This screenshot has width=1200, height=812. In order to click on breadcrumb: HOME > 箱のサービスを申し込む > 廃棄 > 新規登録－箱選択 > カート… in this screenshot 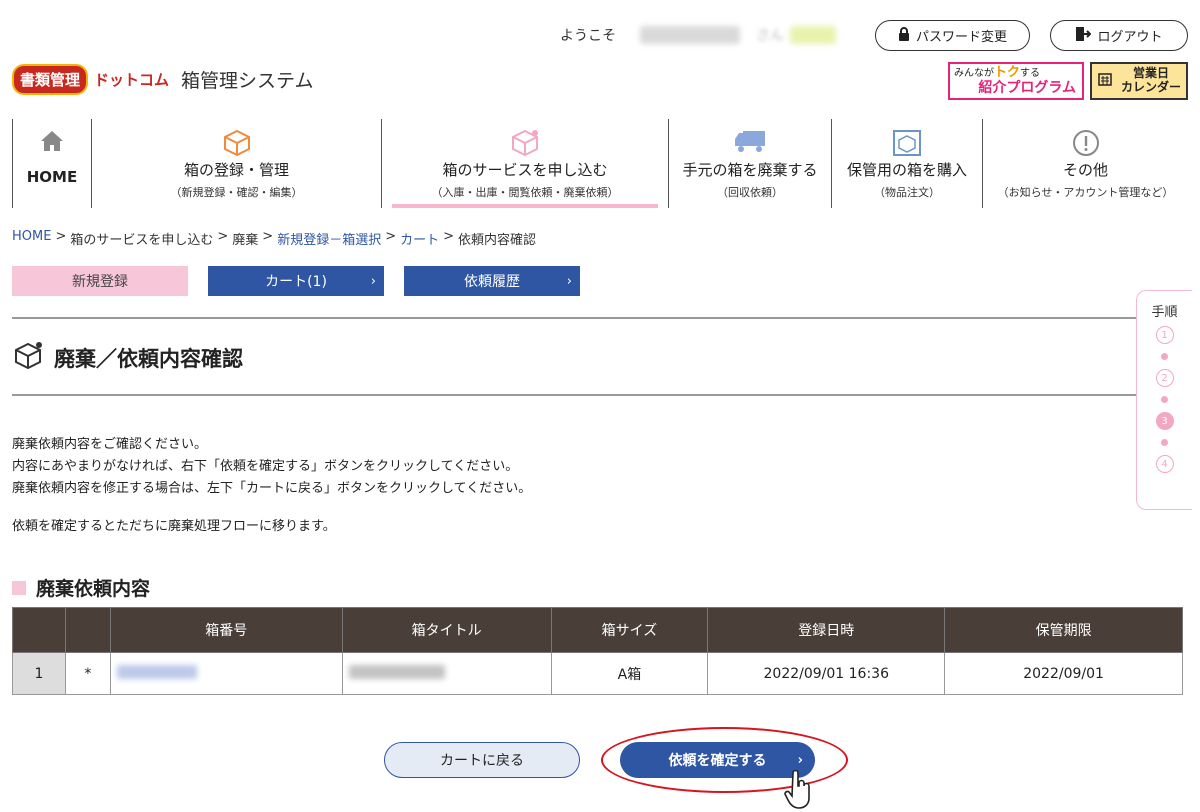, I will do `click(274, 238)`.